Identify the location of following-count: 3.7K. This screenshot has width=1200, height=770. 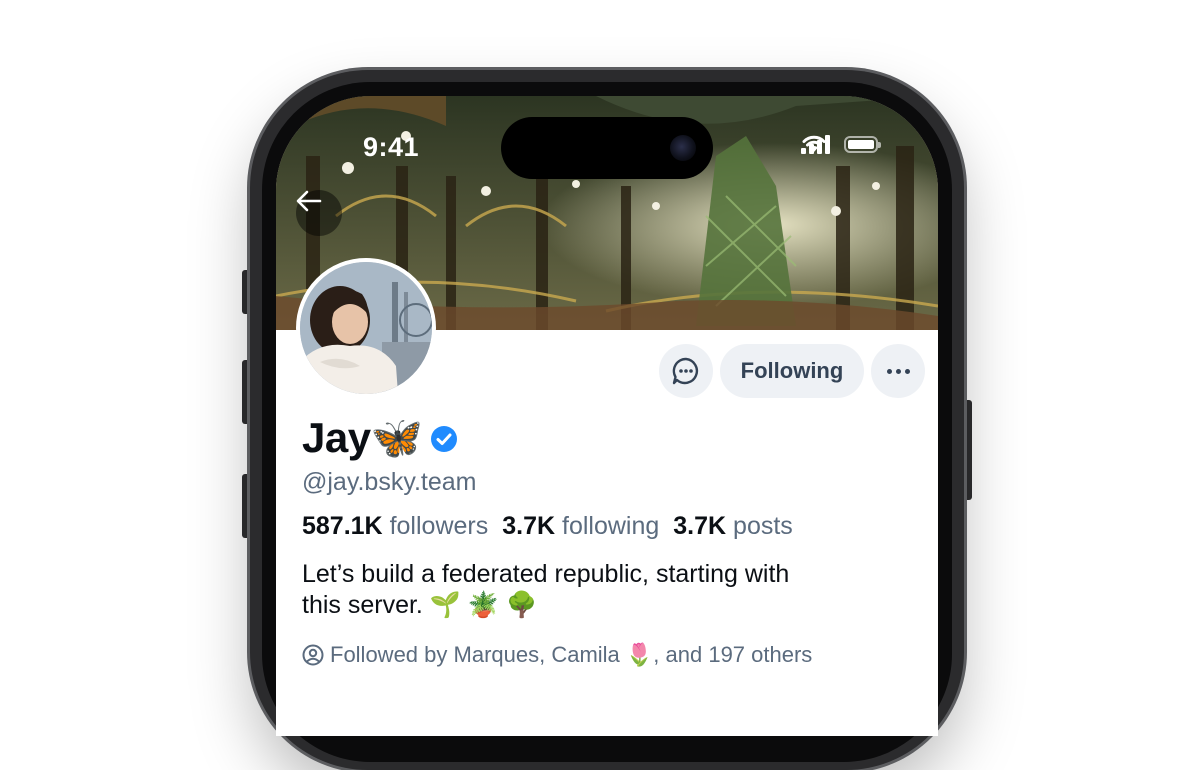
(529, 526).